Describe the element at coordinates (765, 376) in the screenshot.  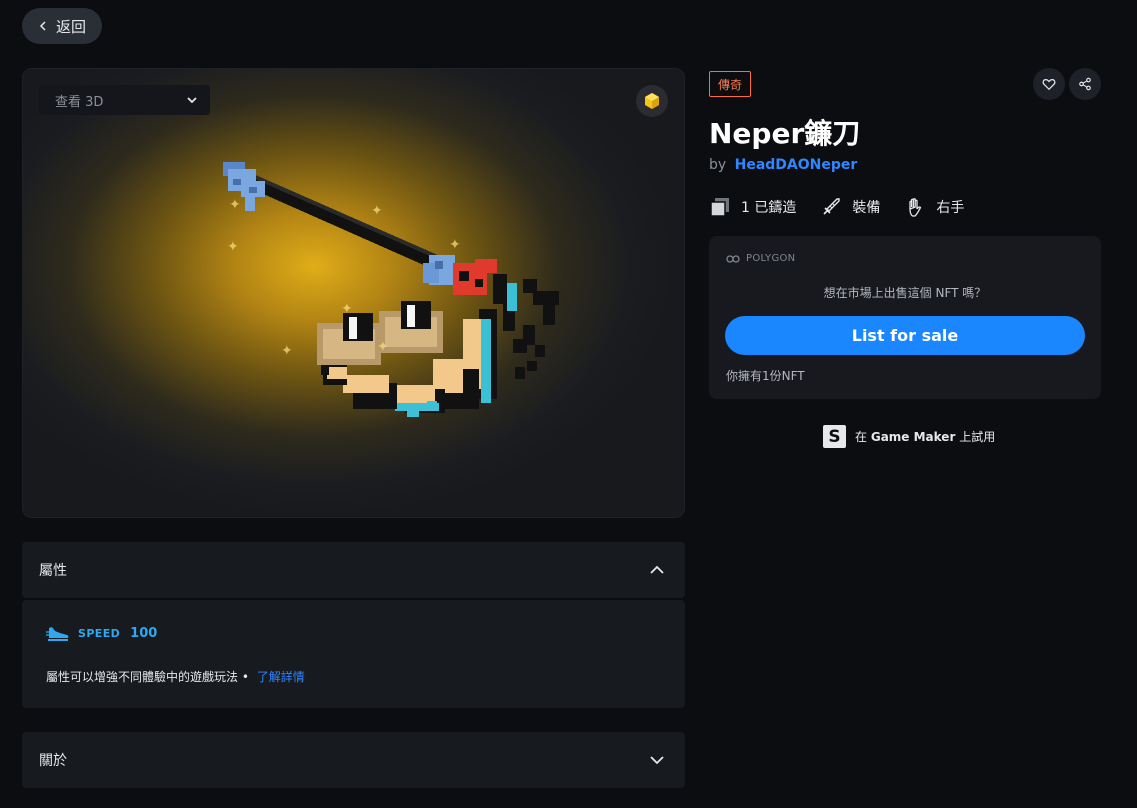
I see `owned-count: 你擁有1份NFT` at that location.